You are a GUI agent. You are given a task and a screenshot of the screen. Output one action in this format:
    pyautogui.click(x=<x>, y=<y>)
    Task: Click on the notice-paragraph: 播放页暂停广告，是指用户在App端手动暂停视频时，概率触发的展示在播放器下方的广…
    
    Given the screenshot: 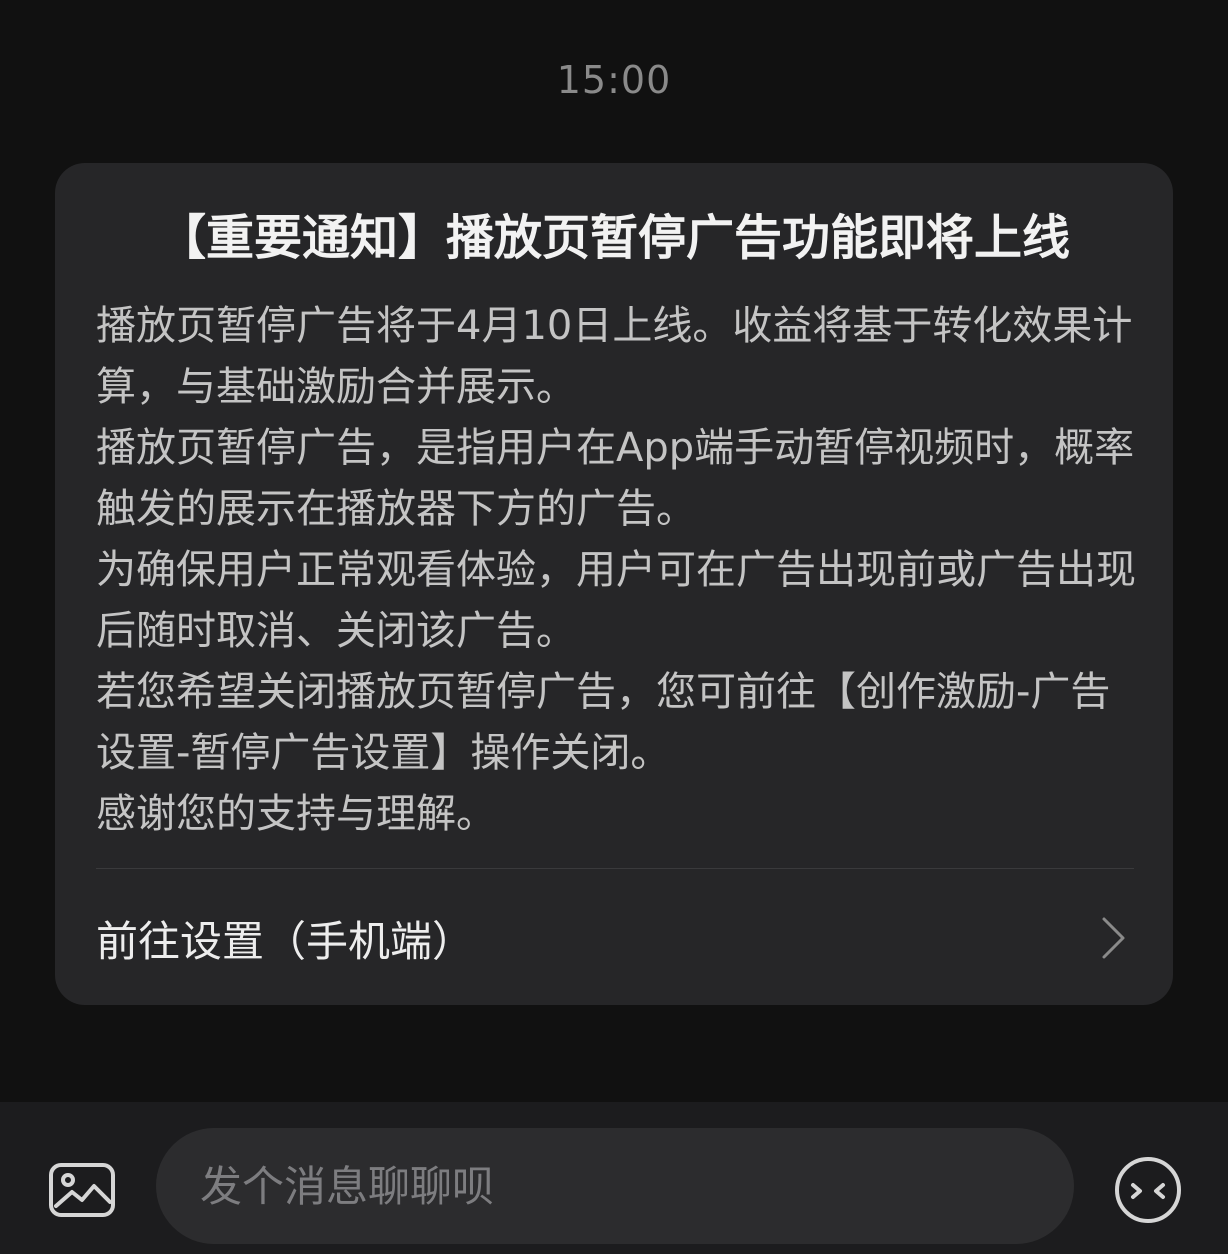 What is the action you would take?
    pyautogui.click(x=615, y=478)
    